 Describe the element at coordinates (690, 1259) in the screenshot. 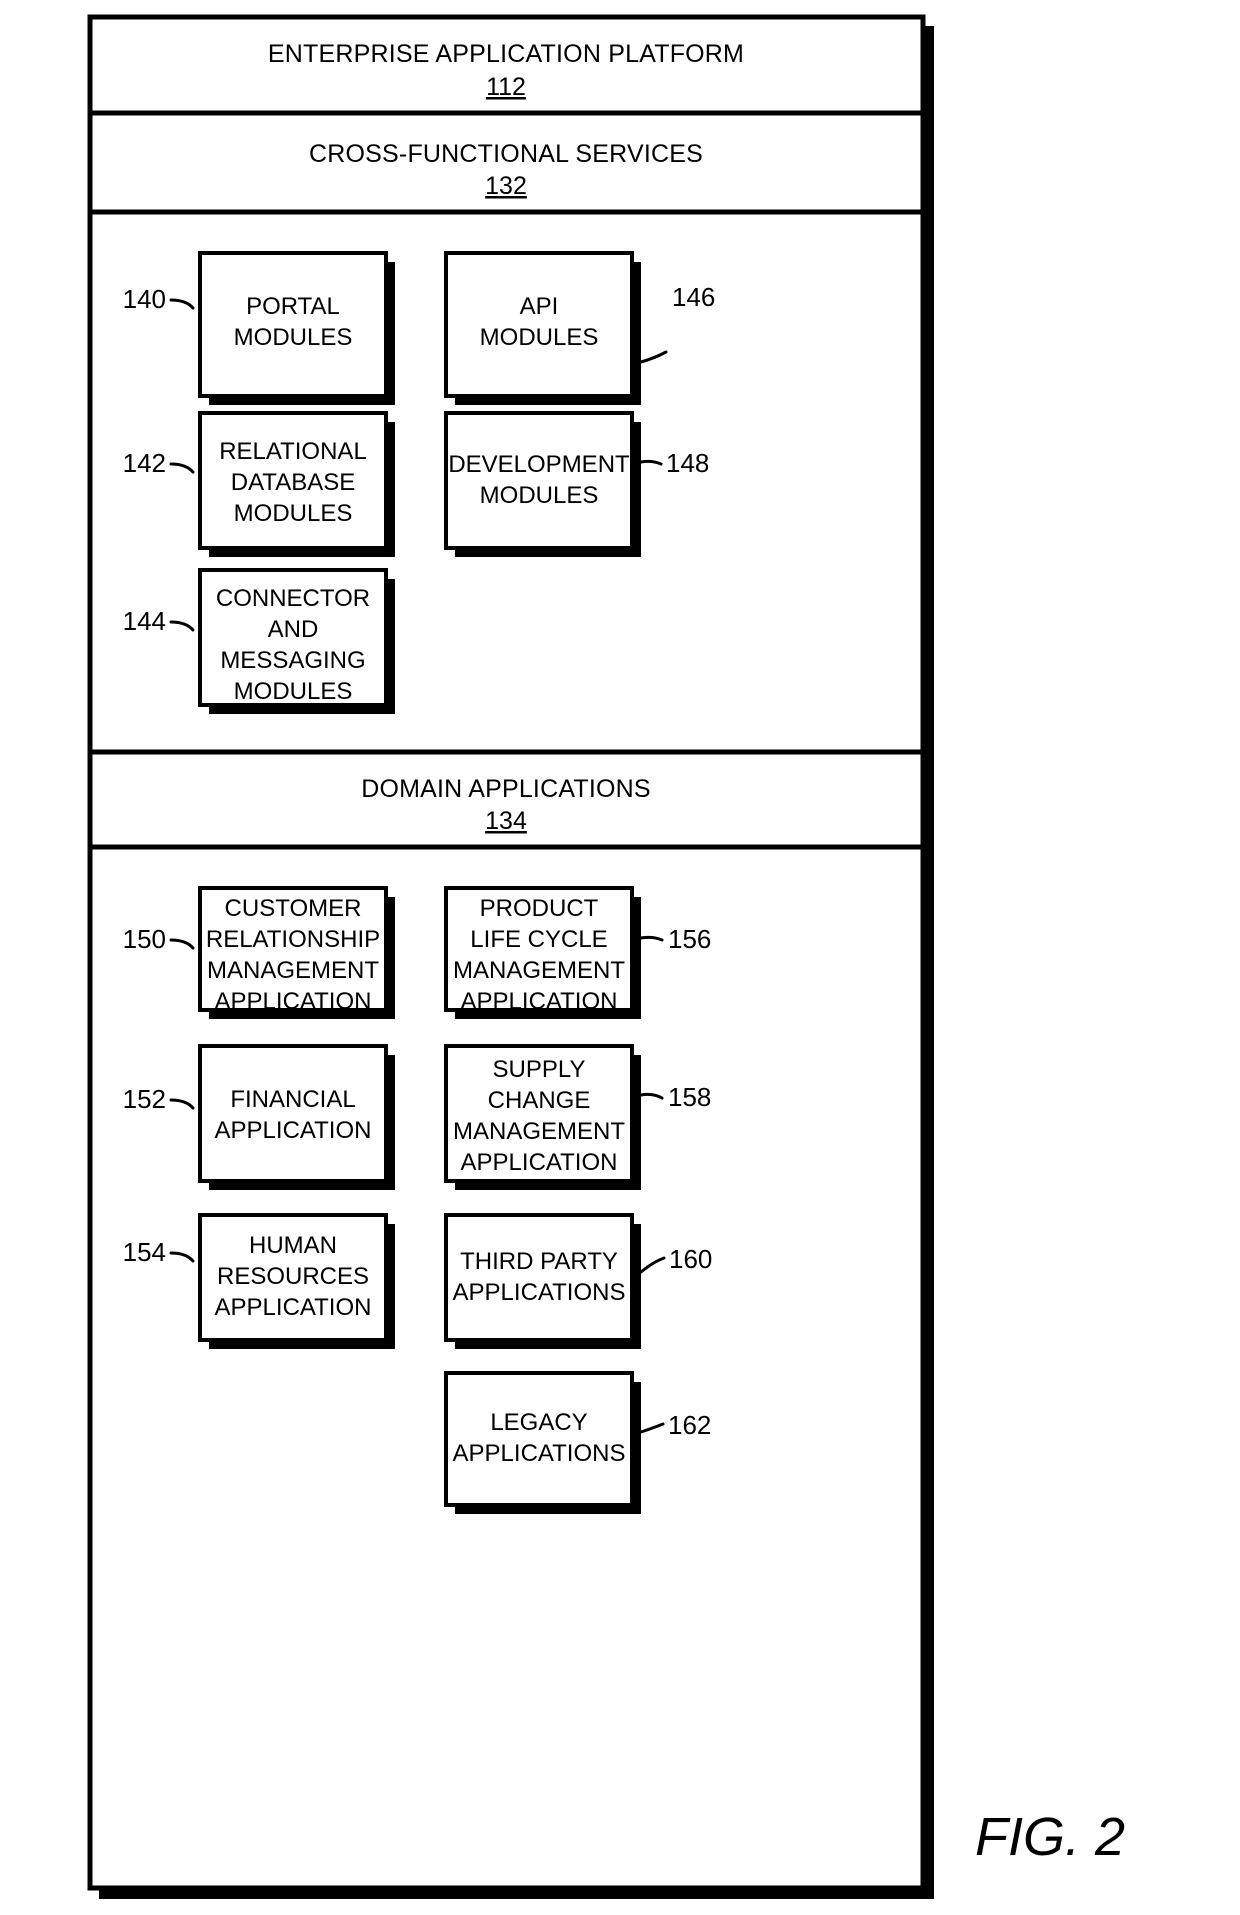

I see `ref-number-160: 160` at that location.